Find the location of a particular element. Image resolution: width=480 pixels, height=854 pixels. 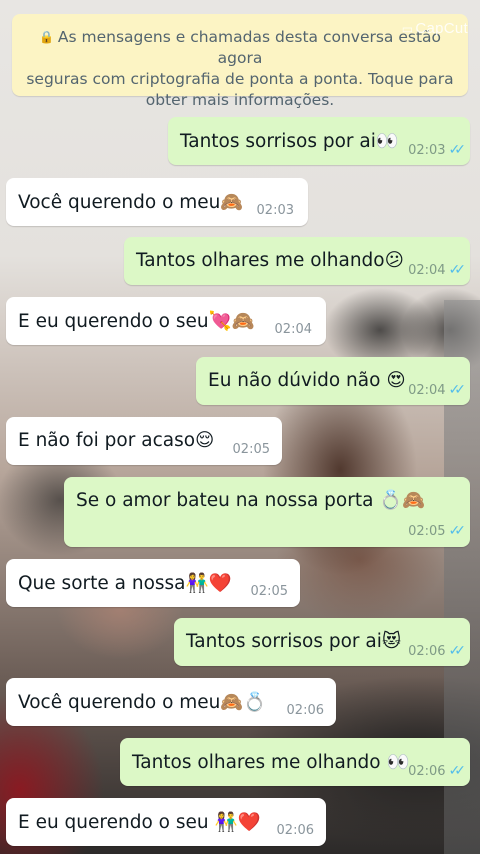

message-text: Você querendo o meu🙈💍 is located at coordinates (142, 702).